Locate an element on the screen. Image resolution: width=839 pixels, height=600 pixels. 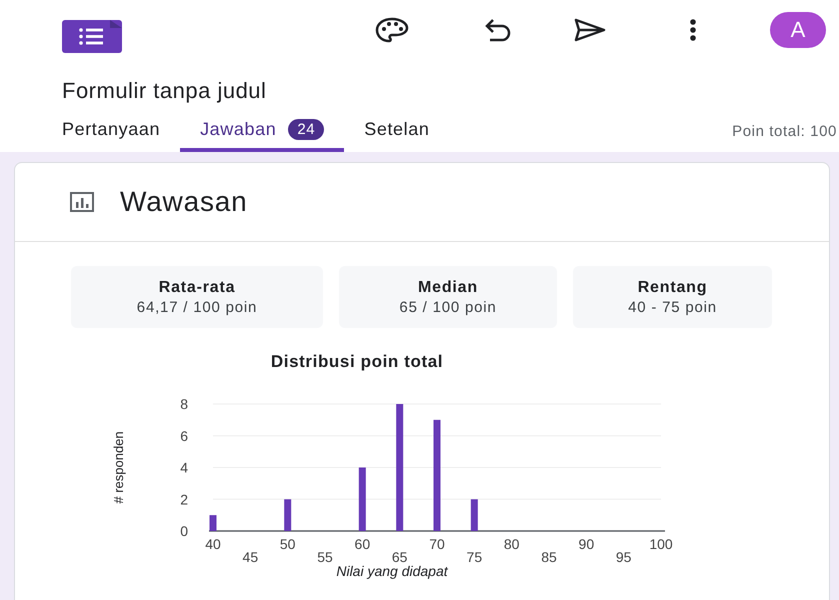
chart-title: Distribusi poin total is located at coordinates (357, 362).